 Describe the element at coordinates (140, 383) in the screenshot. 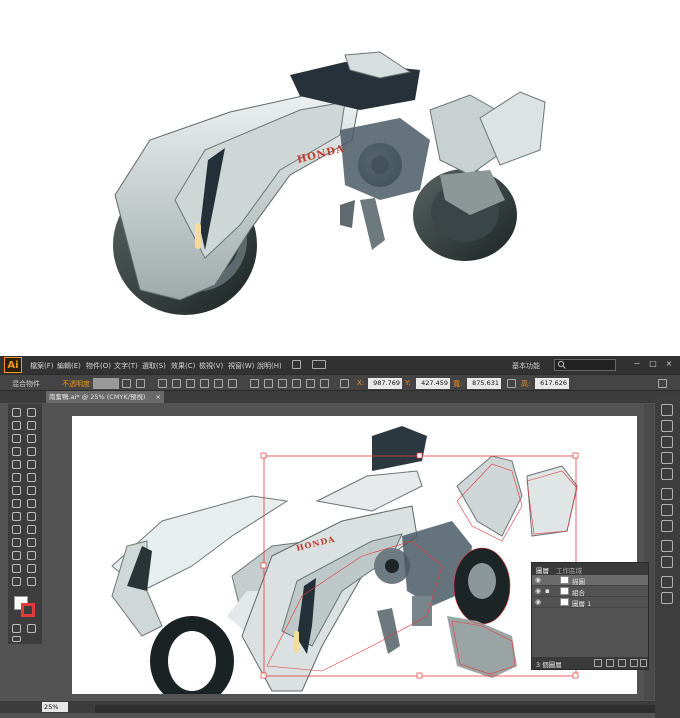

I see `recolor-icon` at that location.